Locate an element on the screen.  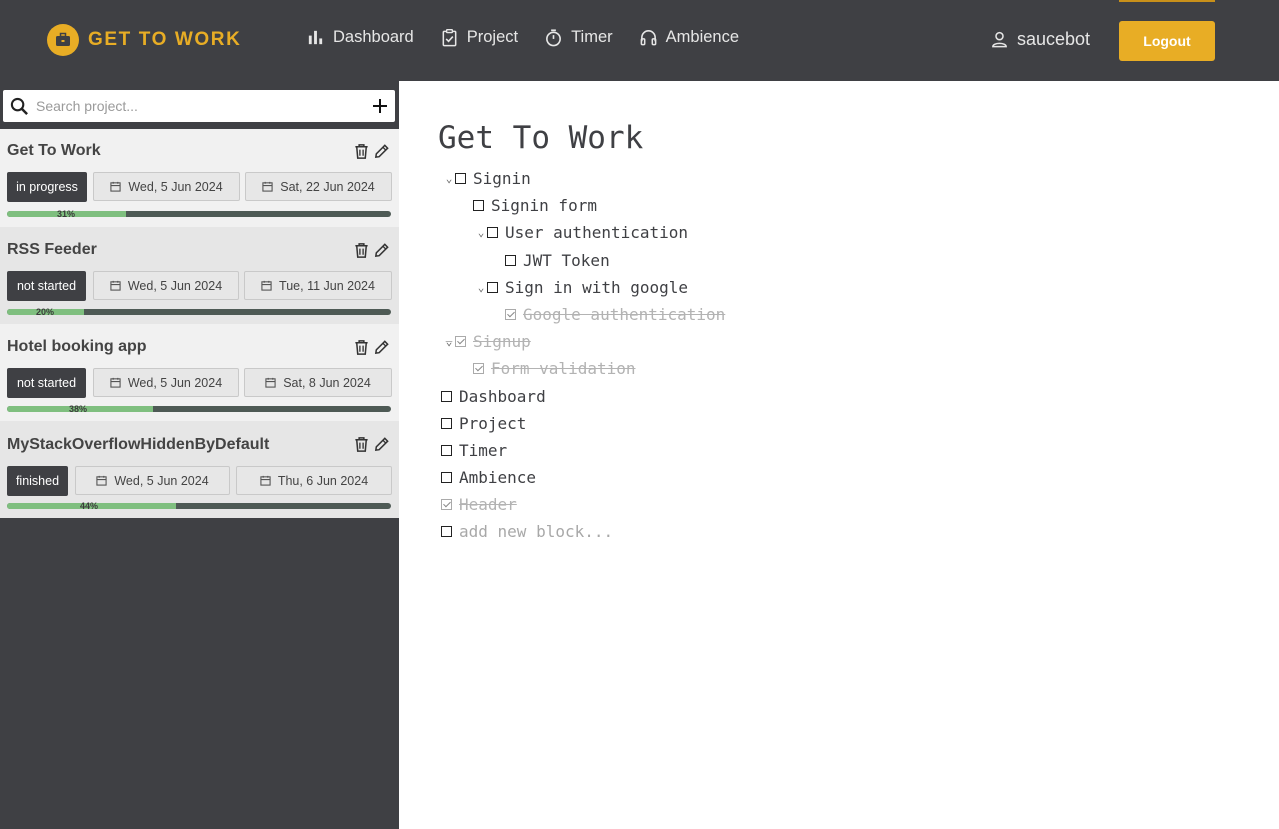
end-date: Sat, 22 Jun 2024 is located at coordinates (327, 186).